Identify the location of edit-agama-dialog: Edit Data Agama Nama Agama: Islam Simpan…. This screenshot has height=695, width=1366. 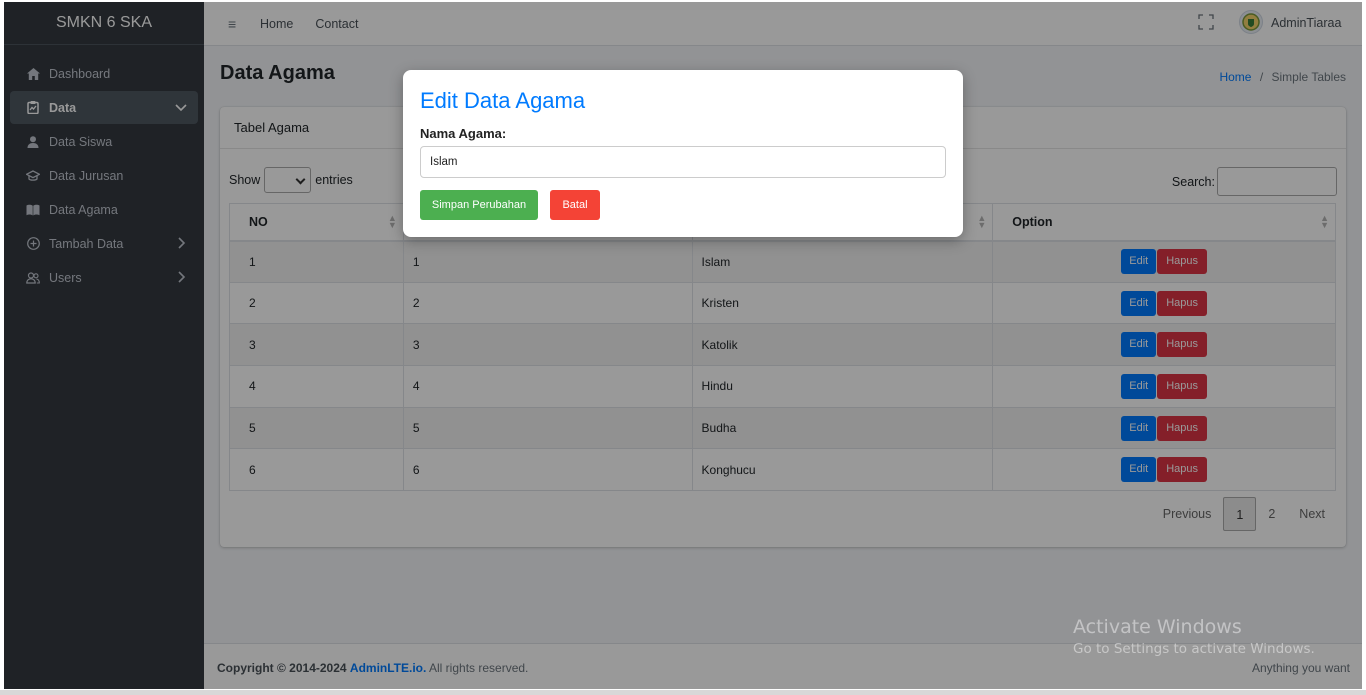
(683, 153).